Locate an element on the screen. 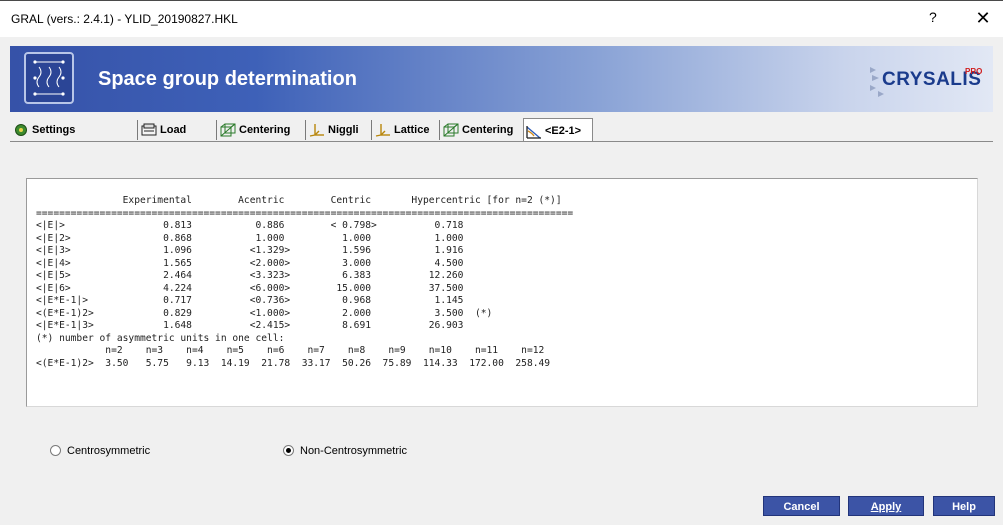  stats-row: <(E*E-1)2> 0.829 <1.000> 2.000 3.500 (*) is located at coordinates (264, 313).